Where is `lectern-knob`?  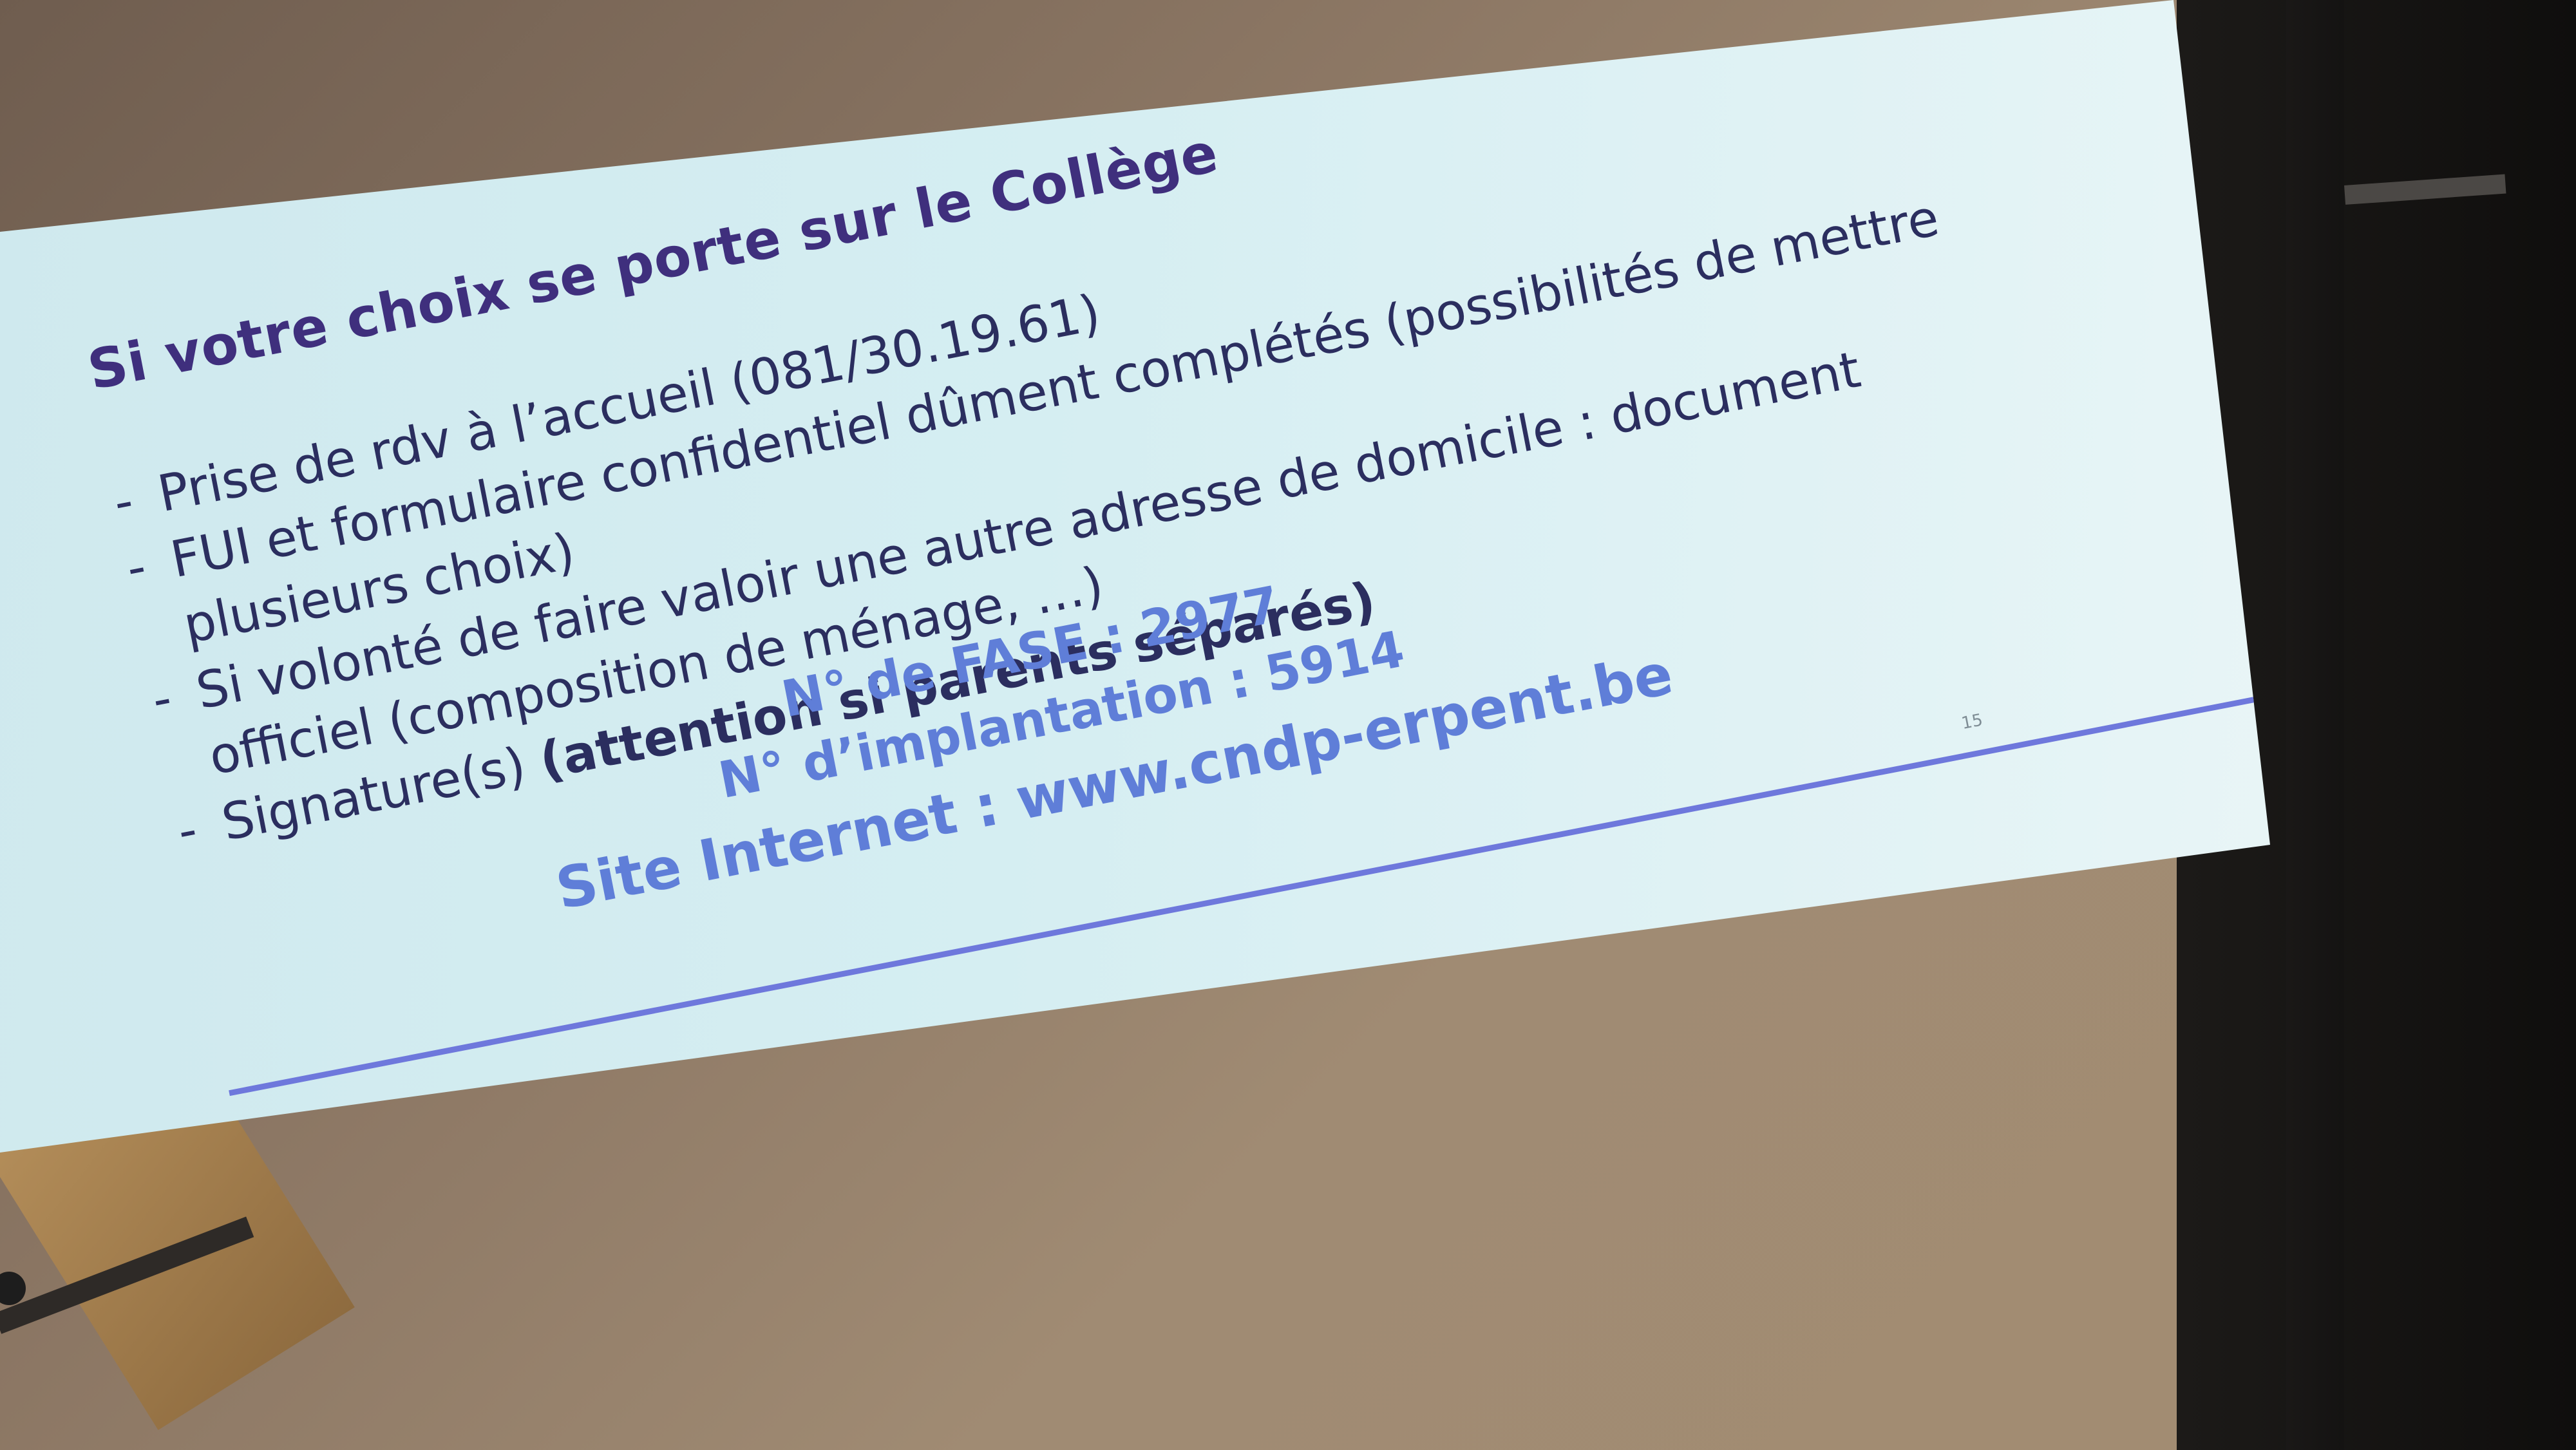
lectern-knob is located at coordinates (13, 1288).